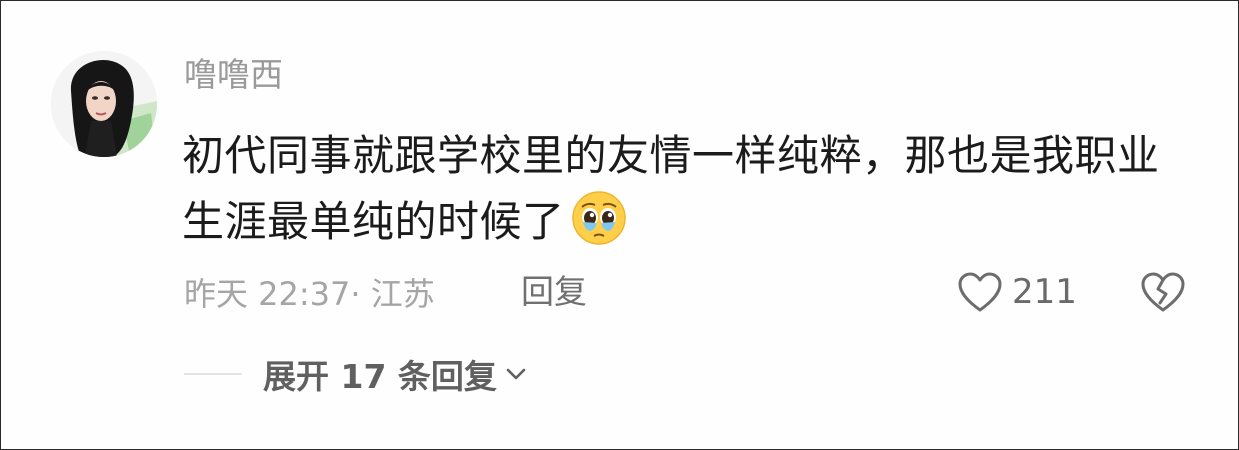 The height and width of the screenshot is (450, 1239). Describe the element at coordinates (599, 218) in the screenshot. I see `pleading-face-emoji-icon` at that location.